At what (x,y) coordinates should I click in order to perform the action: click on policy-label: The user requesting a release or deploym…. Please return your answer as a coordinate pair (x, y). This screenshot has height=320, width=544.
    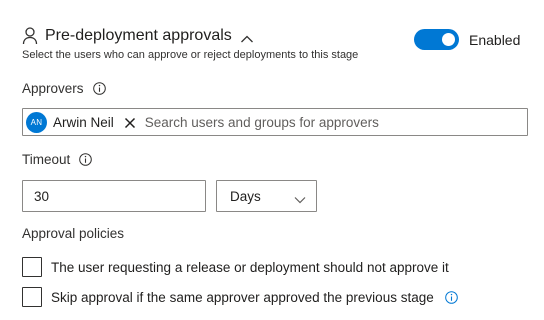
    Looking at the image, I should click on (250, 267).